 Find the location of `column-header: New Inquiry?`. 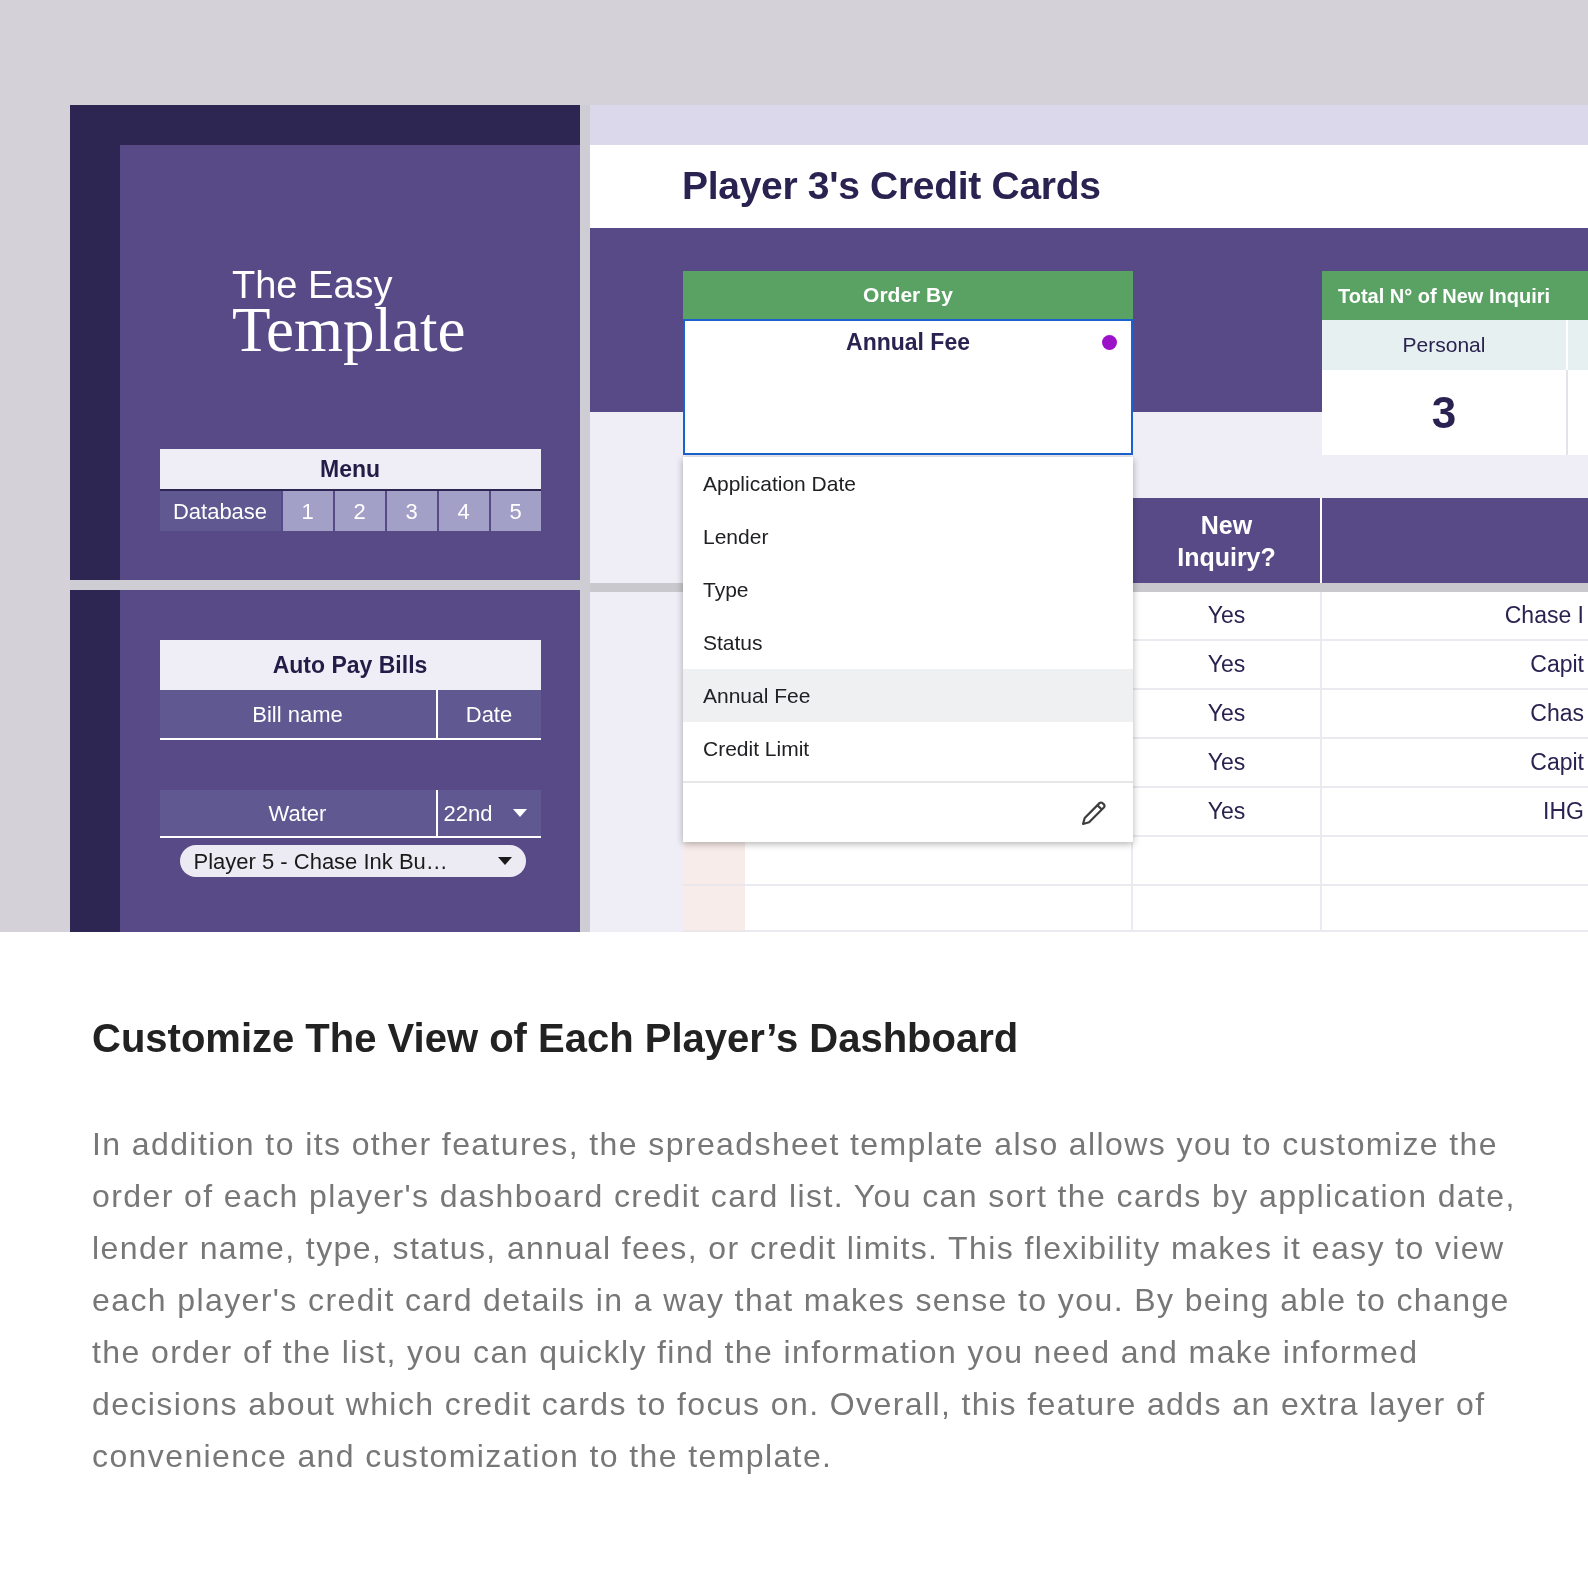

column-header: New Inquiry? is located at coordinates (1227, 540).